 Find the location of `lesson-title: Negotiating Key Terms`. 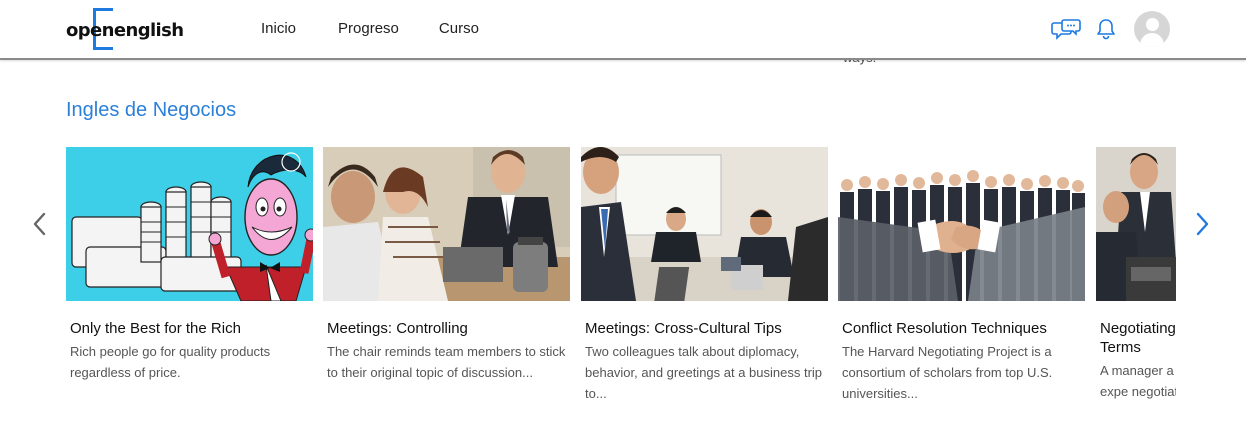

lesson-title: Negotiating Key Terms is located at coordinates (1138, 338).